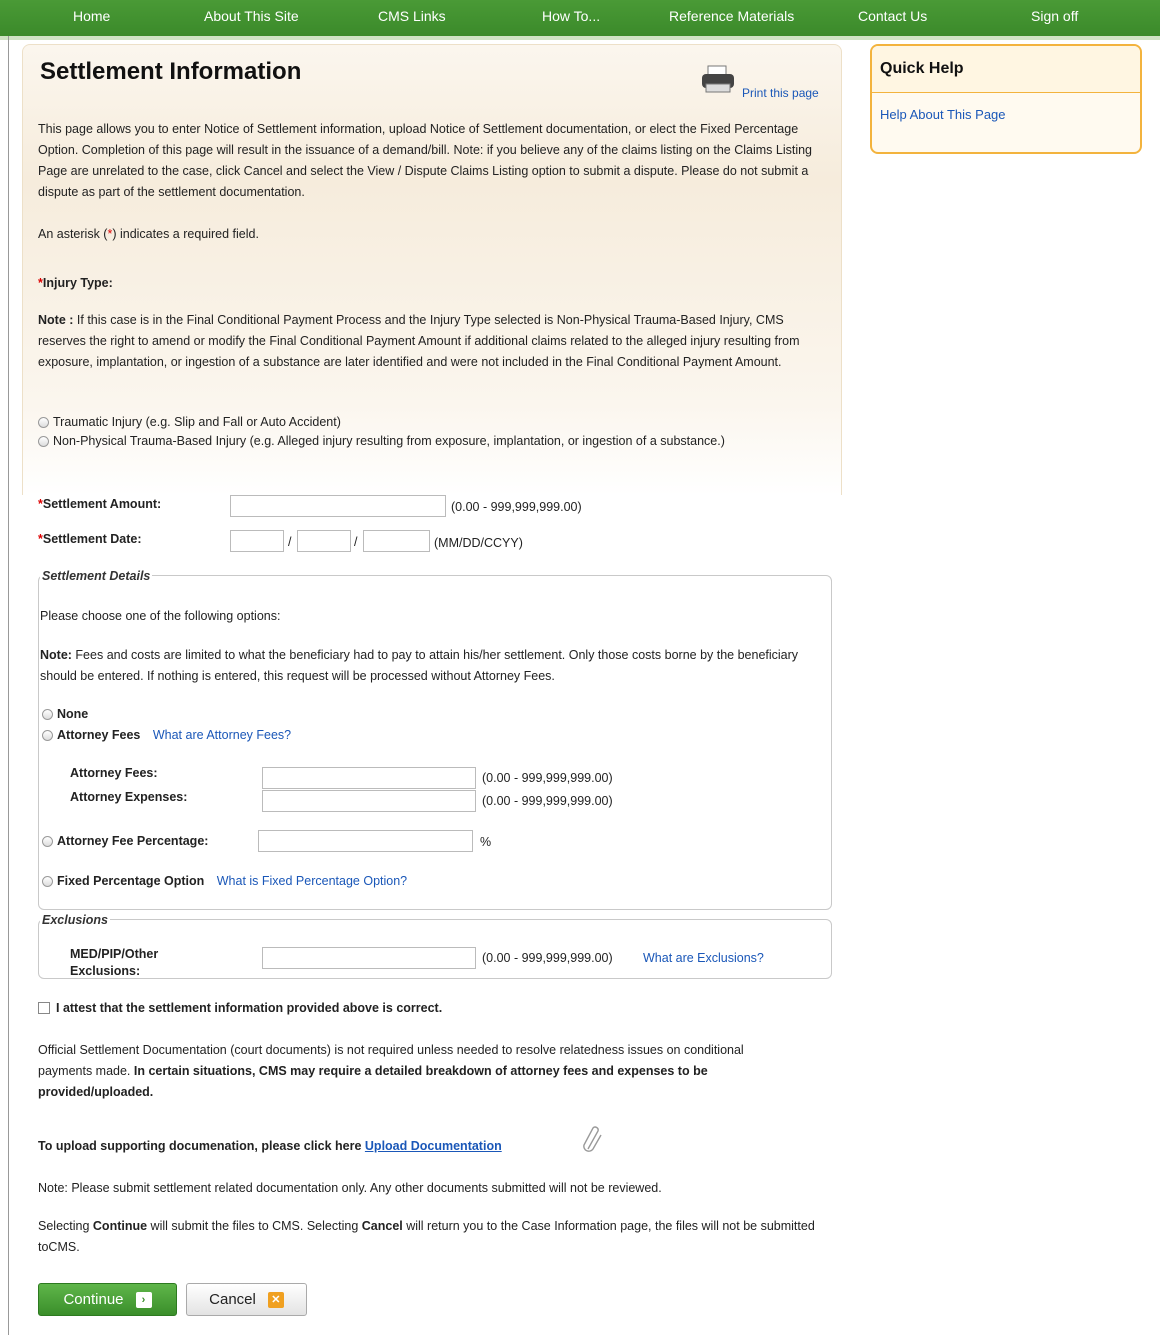 This screenshot has height=1335, width=1160. What do you see at coordinates (100, 504) in the screenshot?
I see `settlement-amount-label: *Settlement Amount:` at bounding box center [100, 504].